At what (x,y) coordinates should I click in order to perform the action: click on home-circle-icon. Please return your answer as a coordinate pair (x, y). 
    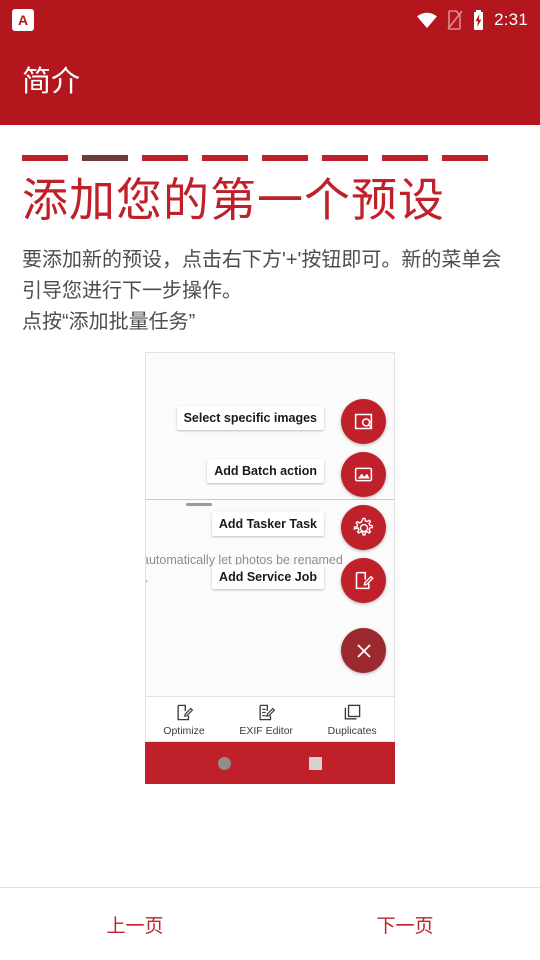
    Looking at the image, I should click on (224, 763).